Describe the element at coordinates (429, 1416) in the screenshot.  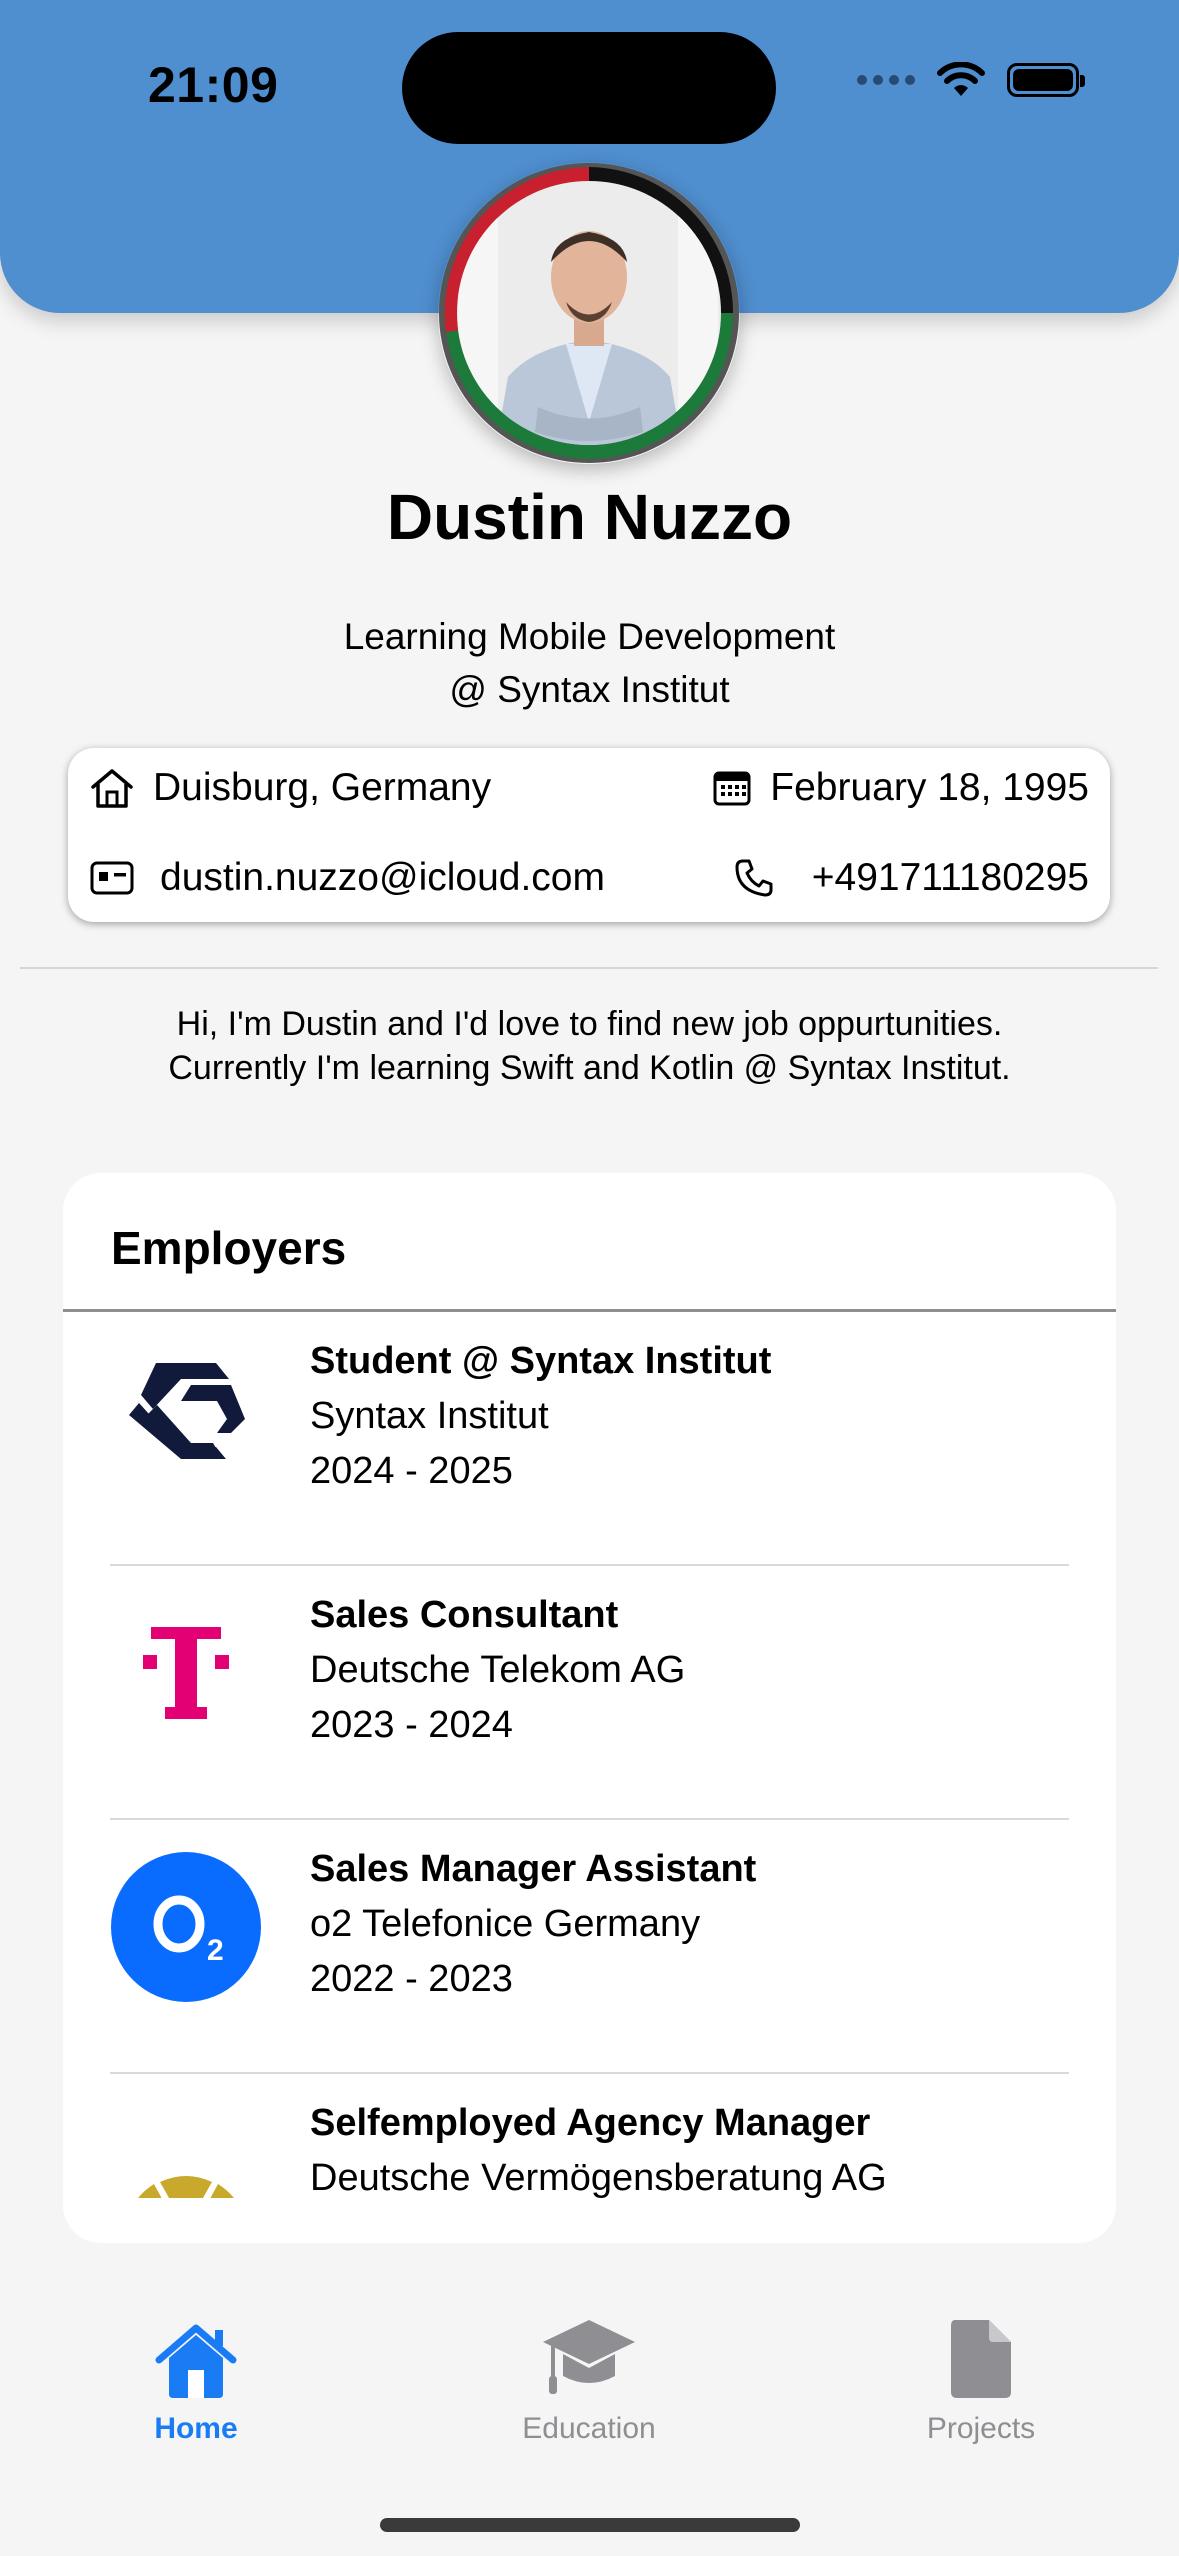
I see `employer-company: Syntax Institut` at that location.